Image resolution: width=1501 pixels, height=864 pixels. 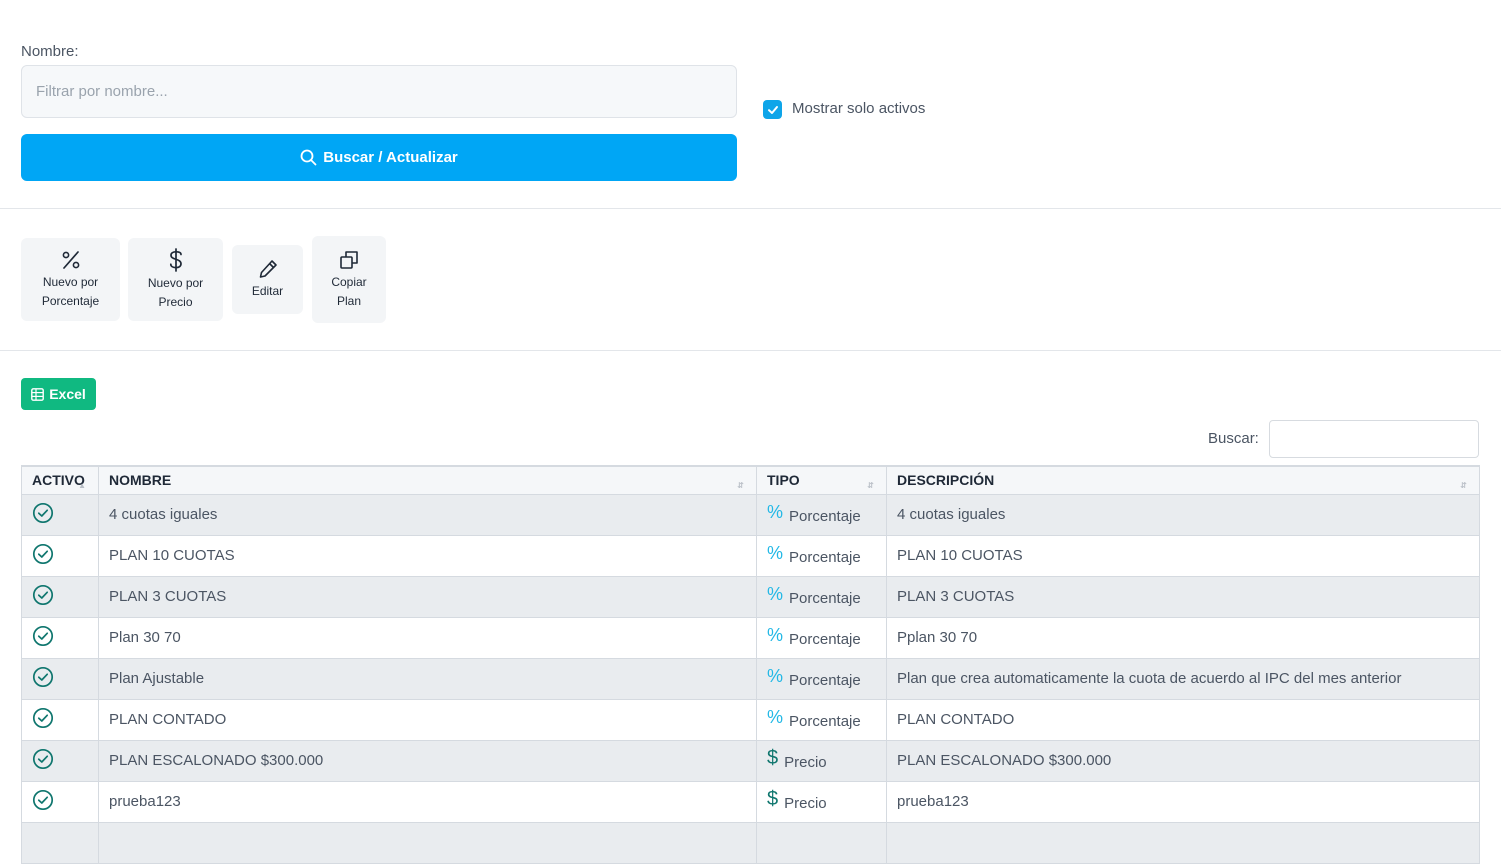 What do you see at coordinates (1183, 514) in the screenshot?
I see `cell-descripcion: 4 cuotas iguales` at bounding box center [1183, 514].